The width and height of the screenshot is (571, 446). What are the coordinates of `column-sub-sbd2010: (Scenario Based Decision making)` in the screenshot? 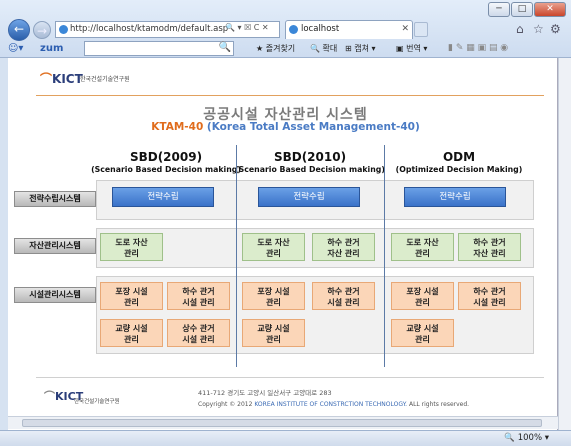 It's located at (310, 169).